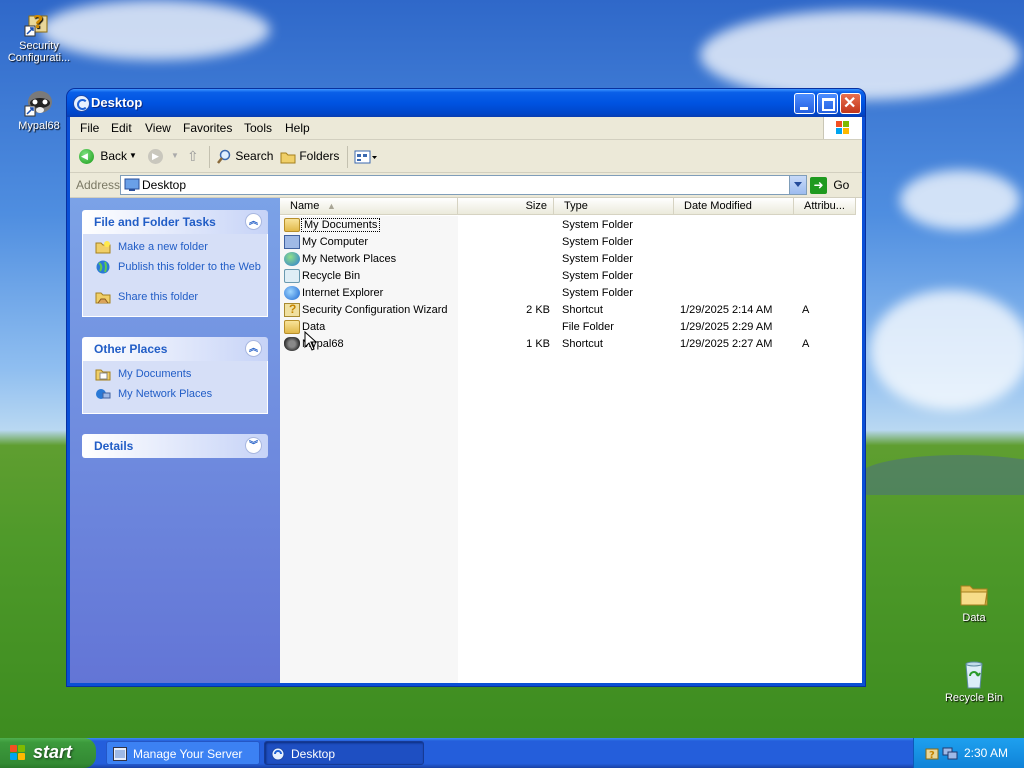 This screenshot has width=1024, height=768. I want to click on menu-view: View, so click(158, 128).